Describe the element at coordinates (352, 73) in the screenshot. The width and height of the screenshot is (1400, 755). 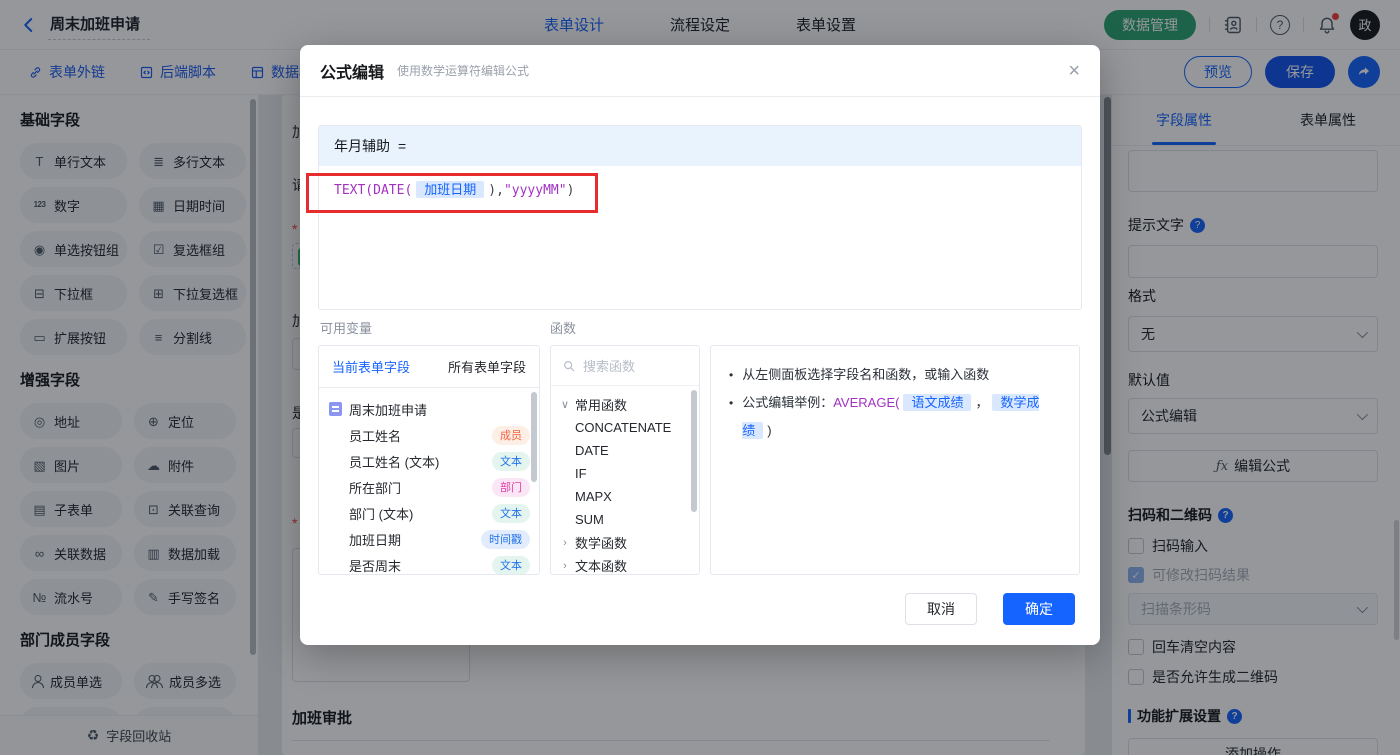
I see `modal-title: 公式编辑` at that location.